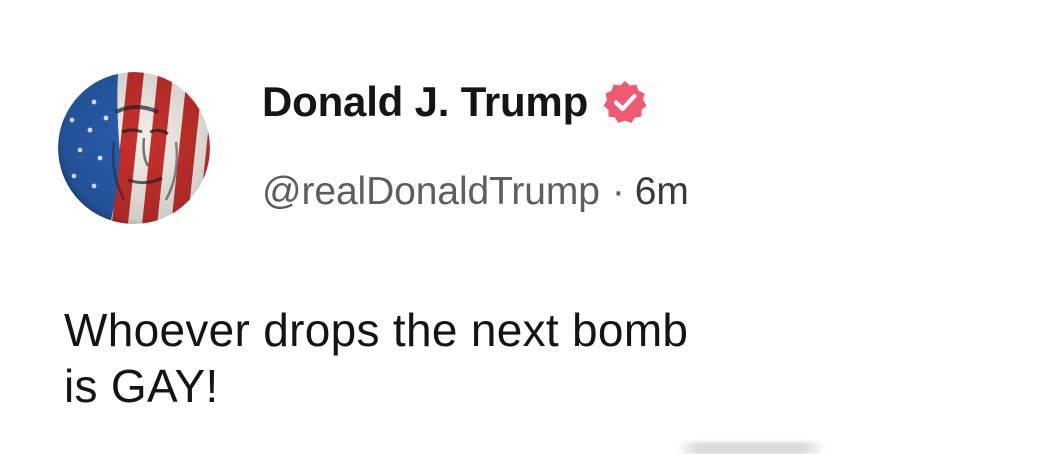 The height and width of the screenshot is (454, 1064). Describe the element at coordinates (141, 386) in the screenshot. I see `post-body-line: is GAY!` at that location.